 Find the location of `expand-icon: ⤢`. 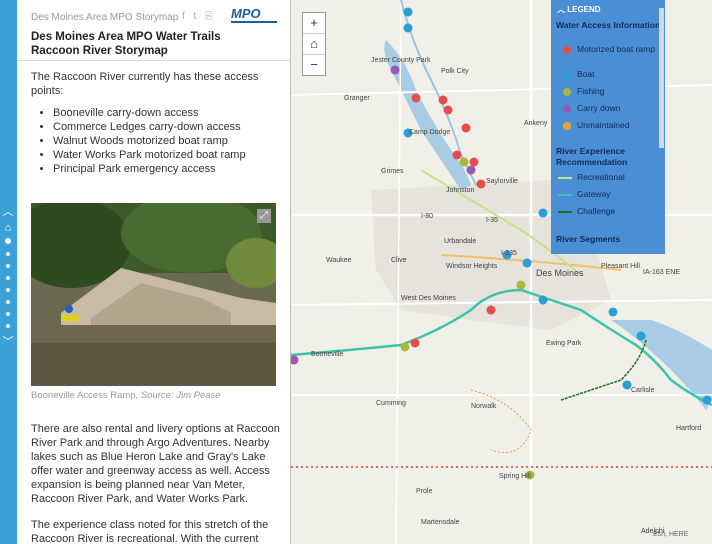

expand-icon: ⤢ is located at coordinates (264, 216).